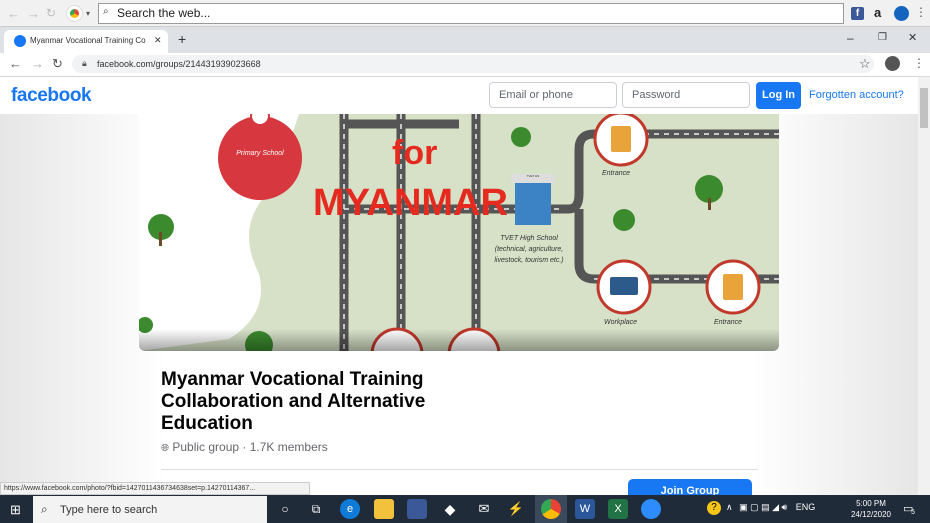  I want to click on address-url: facebook.com/groups/214431939023668, so click(179, 64).